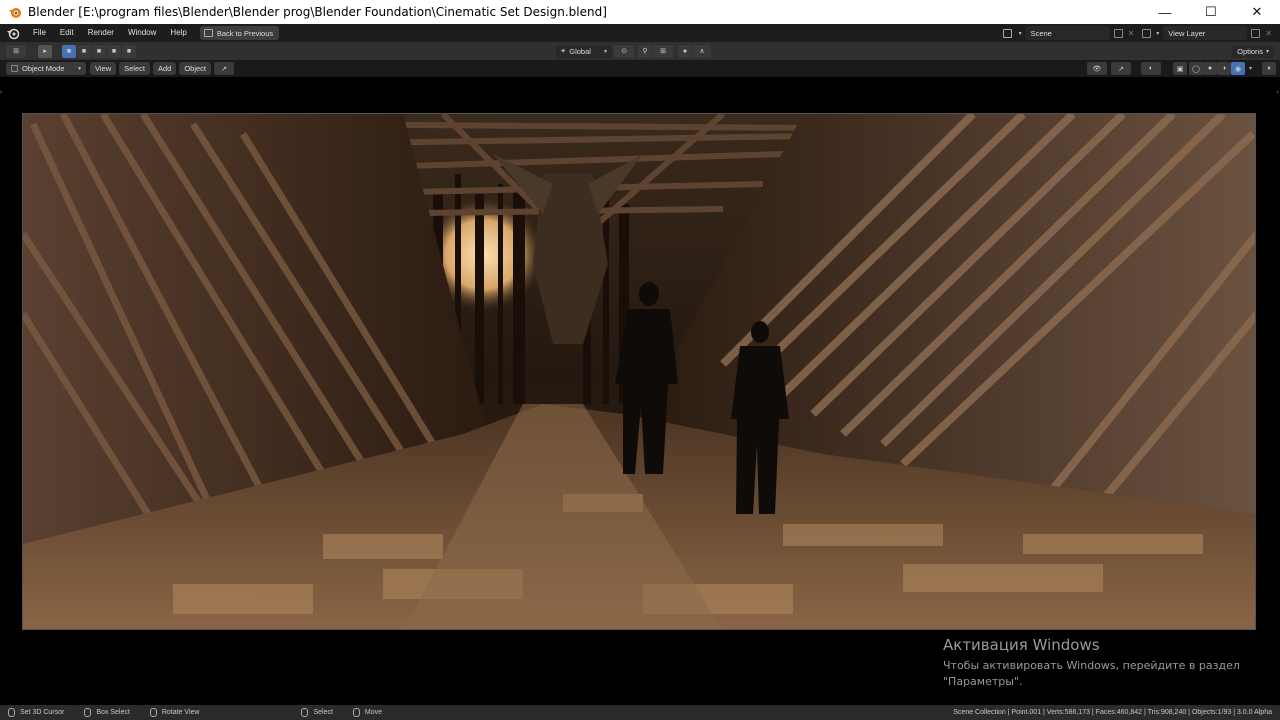 The image size is (1280, 720). I want to click on options-label: Options, so click(1250, 51).